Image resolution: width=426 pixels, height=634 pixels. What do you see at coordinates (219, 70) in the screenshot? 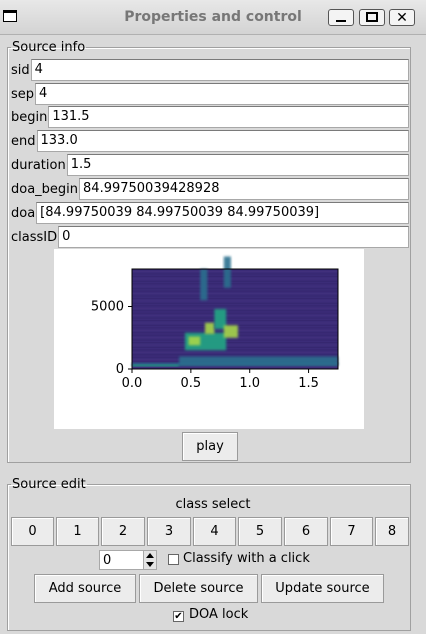
I see `sid-field: 4` at bounding box center [219, 70].